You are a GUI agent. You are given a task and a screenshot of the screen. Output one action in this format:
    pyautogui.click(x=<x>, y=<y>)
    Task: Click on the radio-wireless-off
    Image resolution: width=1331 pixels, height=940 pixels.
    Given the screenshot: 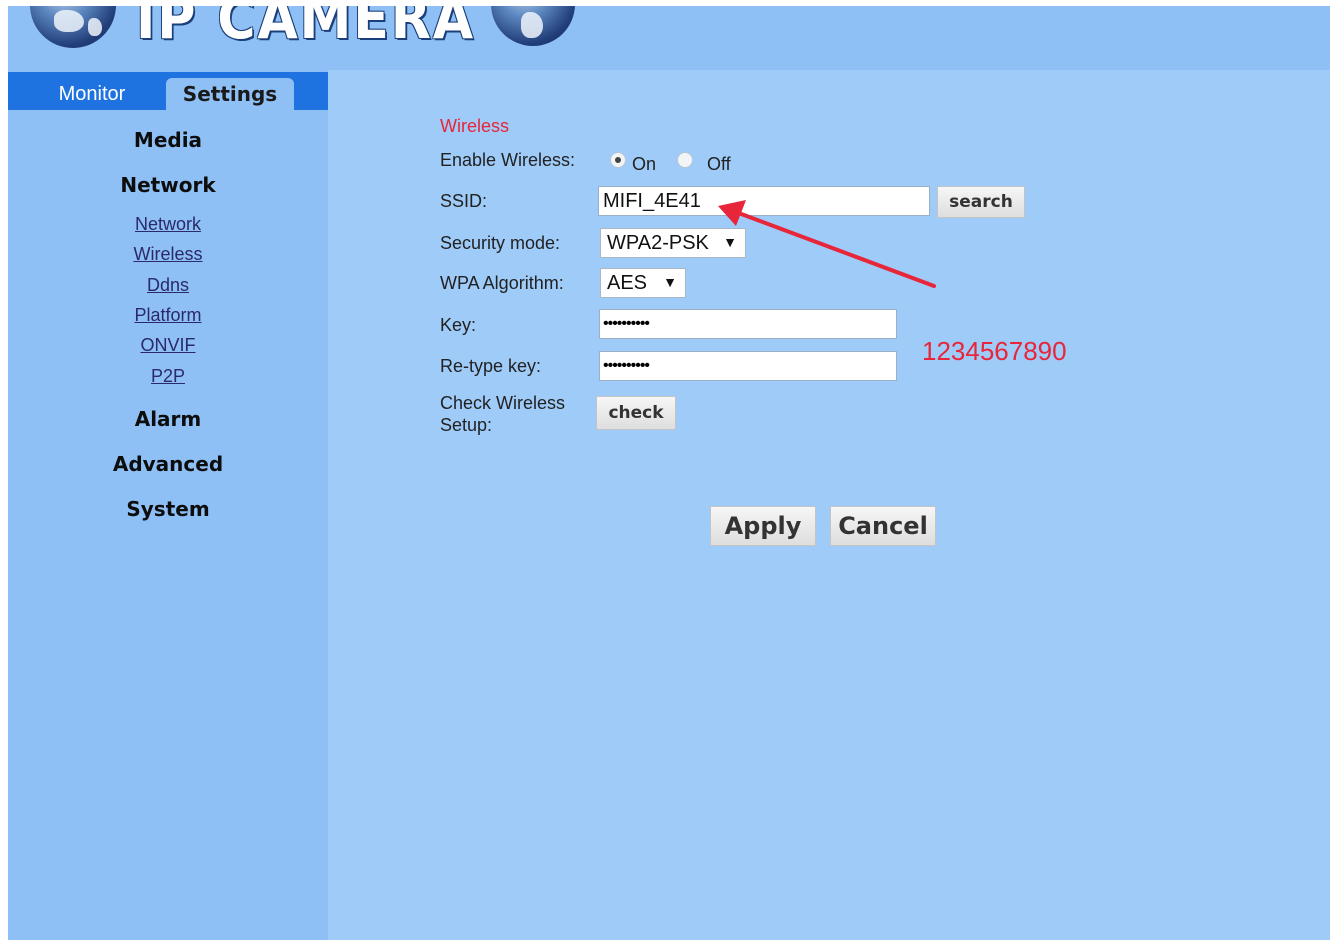 What is the action you would take?
    pyautogui.click(x=685, y=160)
    